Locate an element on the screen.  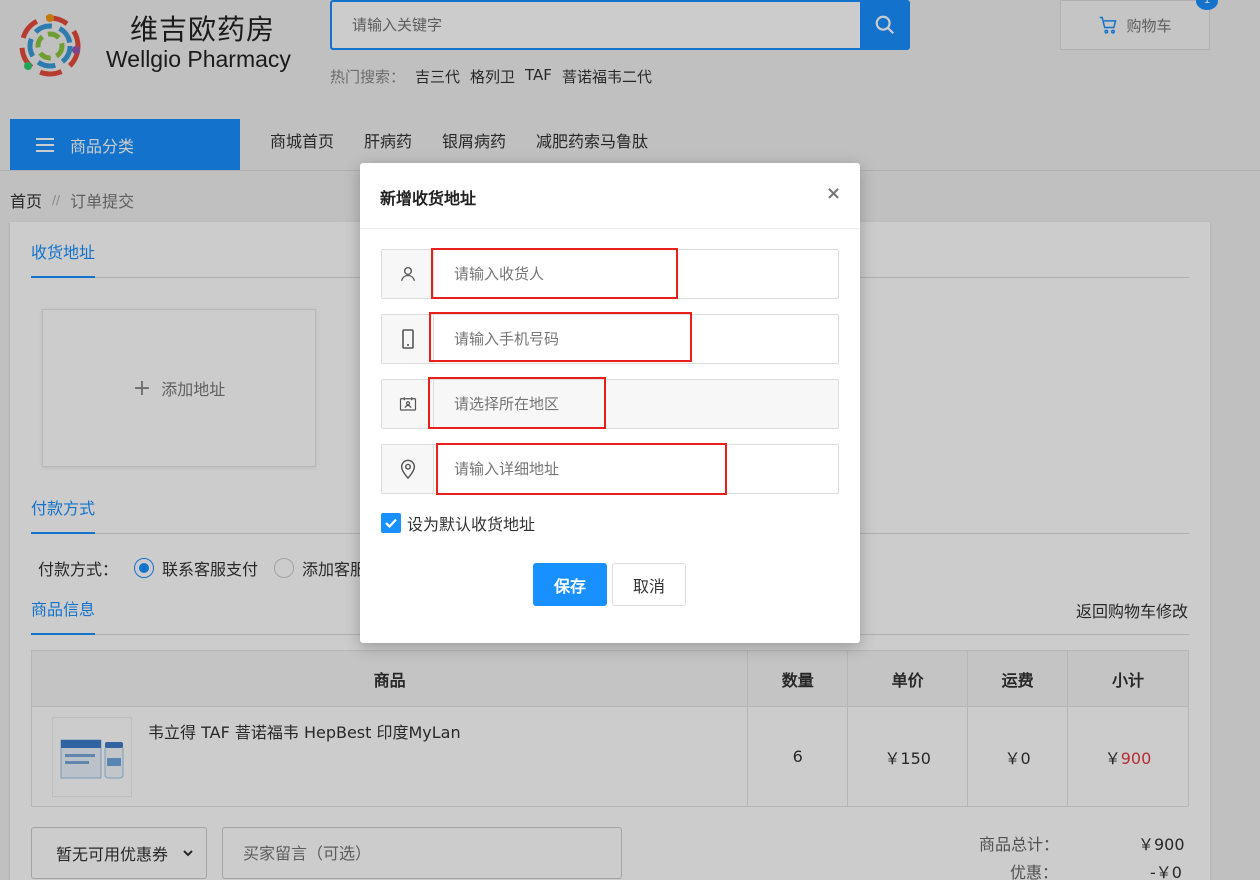
phone-icon is located at coordinates (407, 339).